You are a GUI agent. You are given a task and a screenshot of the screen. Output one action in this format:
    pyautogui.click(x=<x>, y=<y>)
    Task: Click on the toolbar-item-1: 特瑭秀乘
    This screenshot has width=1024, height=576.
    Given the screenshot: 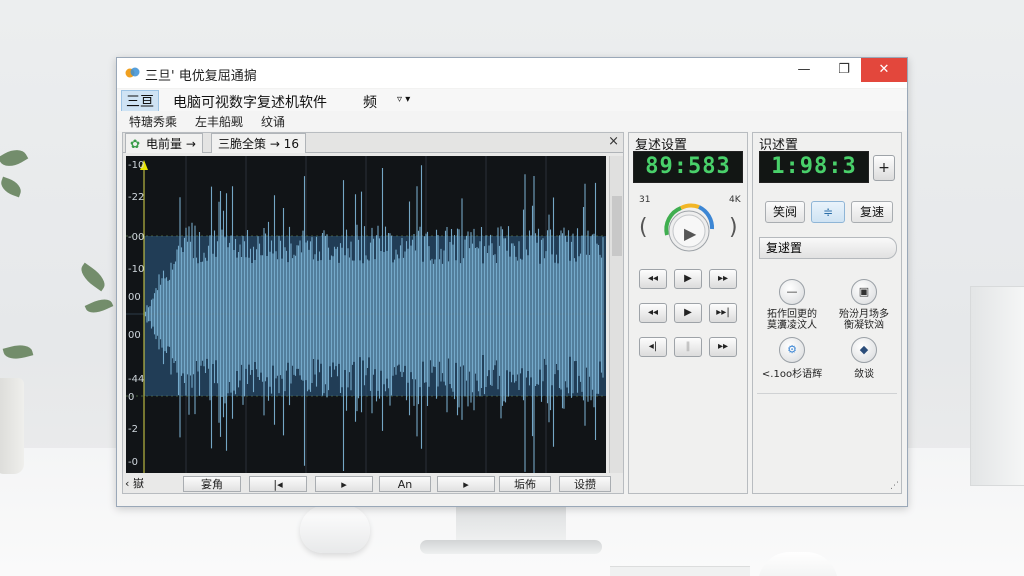 What is the action you would take?
    pyautogui.click(x=153, y=121)
    